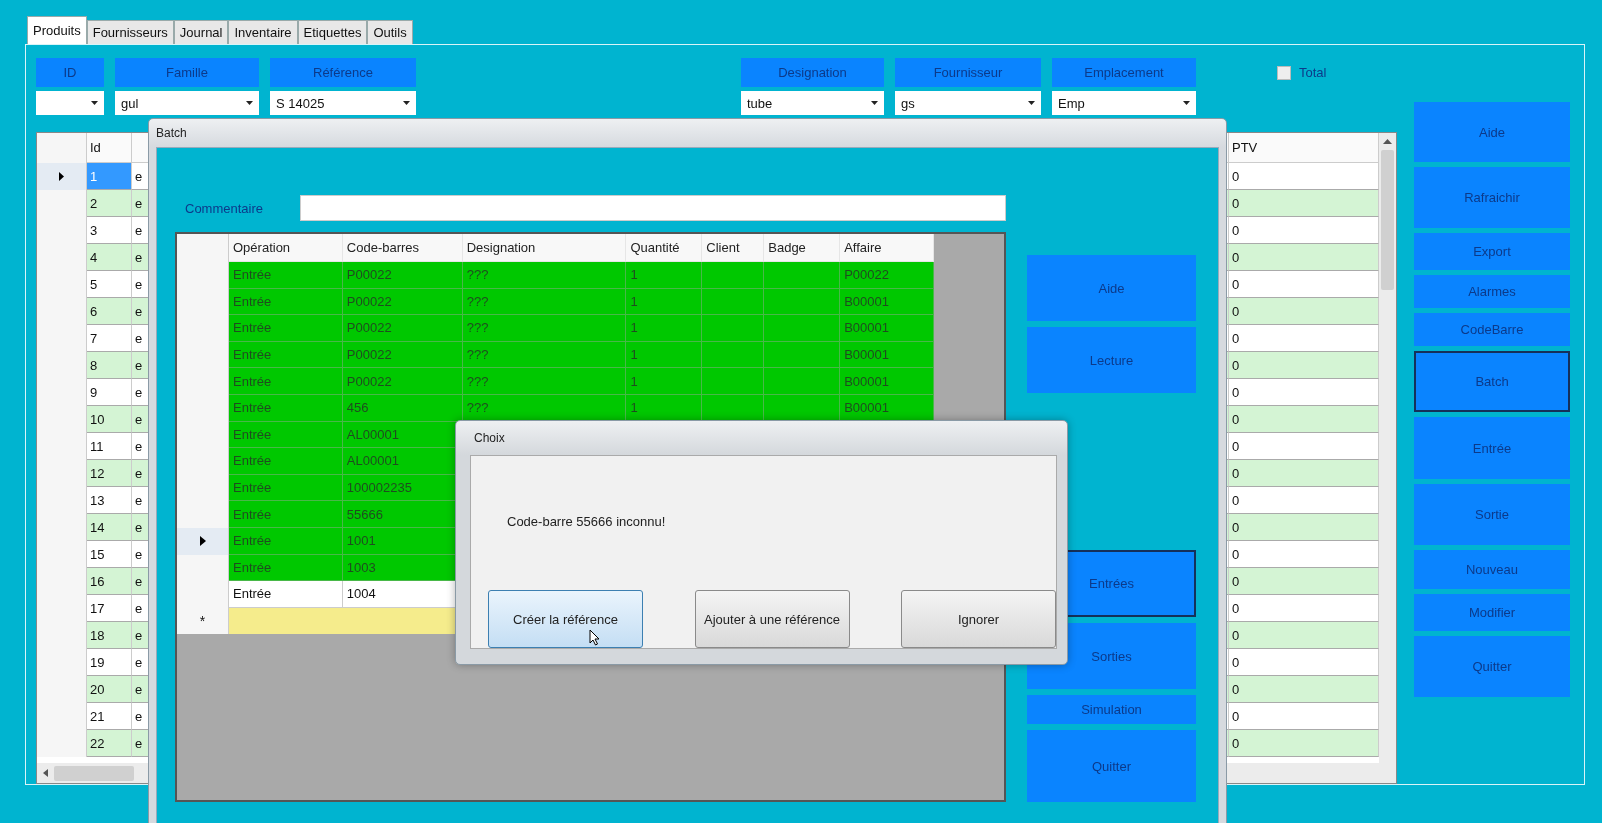 The height and width of the screenshot is (823, 1602). Describe the element at coordinates (45, 773) in the screenshot. I see `scroll-left-icon` at that location.